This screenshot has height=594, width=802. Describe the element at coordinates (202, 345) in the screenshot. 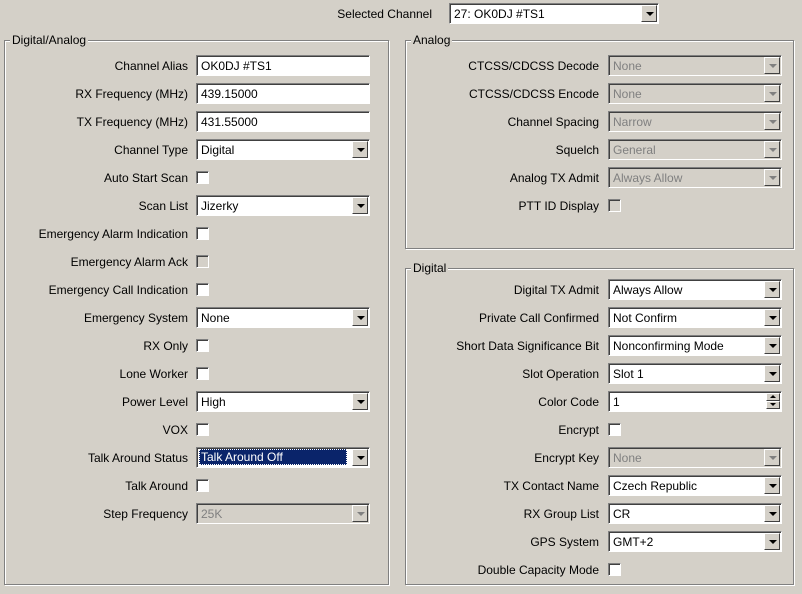

I see `rx-only-checkbox` at that location.